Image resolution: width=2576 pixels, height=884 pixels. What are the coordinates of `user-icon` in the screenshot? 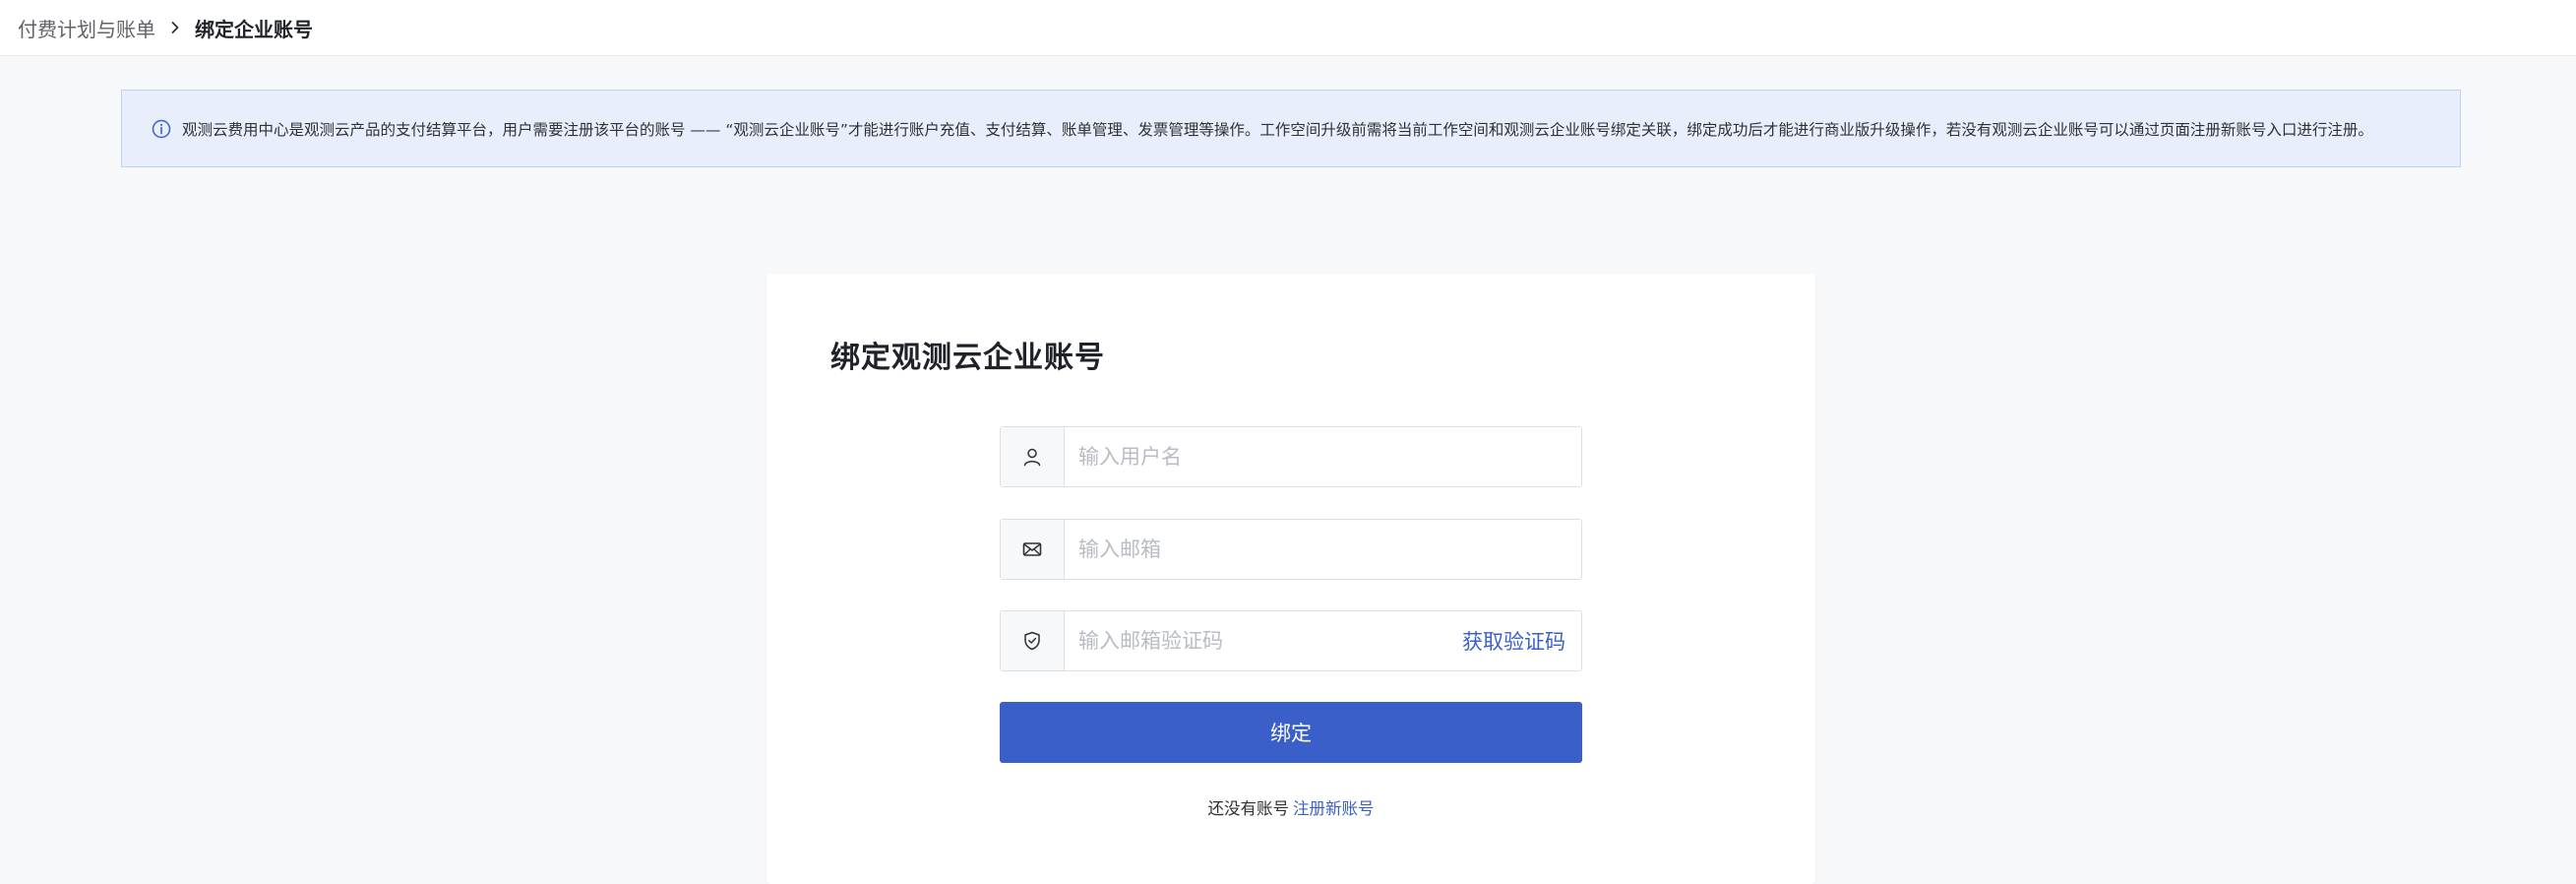 It's located at (1033, 456).